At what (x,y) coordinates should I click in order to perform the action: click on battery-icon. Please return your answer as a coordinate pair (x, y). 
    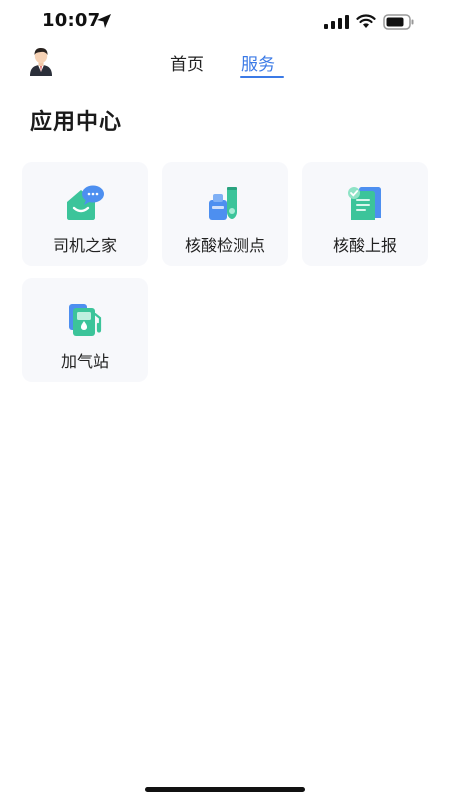
    Looking at the image, I should click on (398, 22).